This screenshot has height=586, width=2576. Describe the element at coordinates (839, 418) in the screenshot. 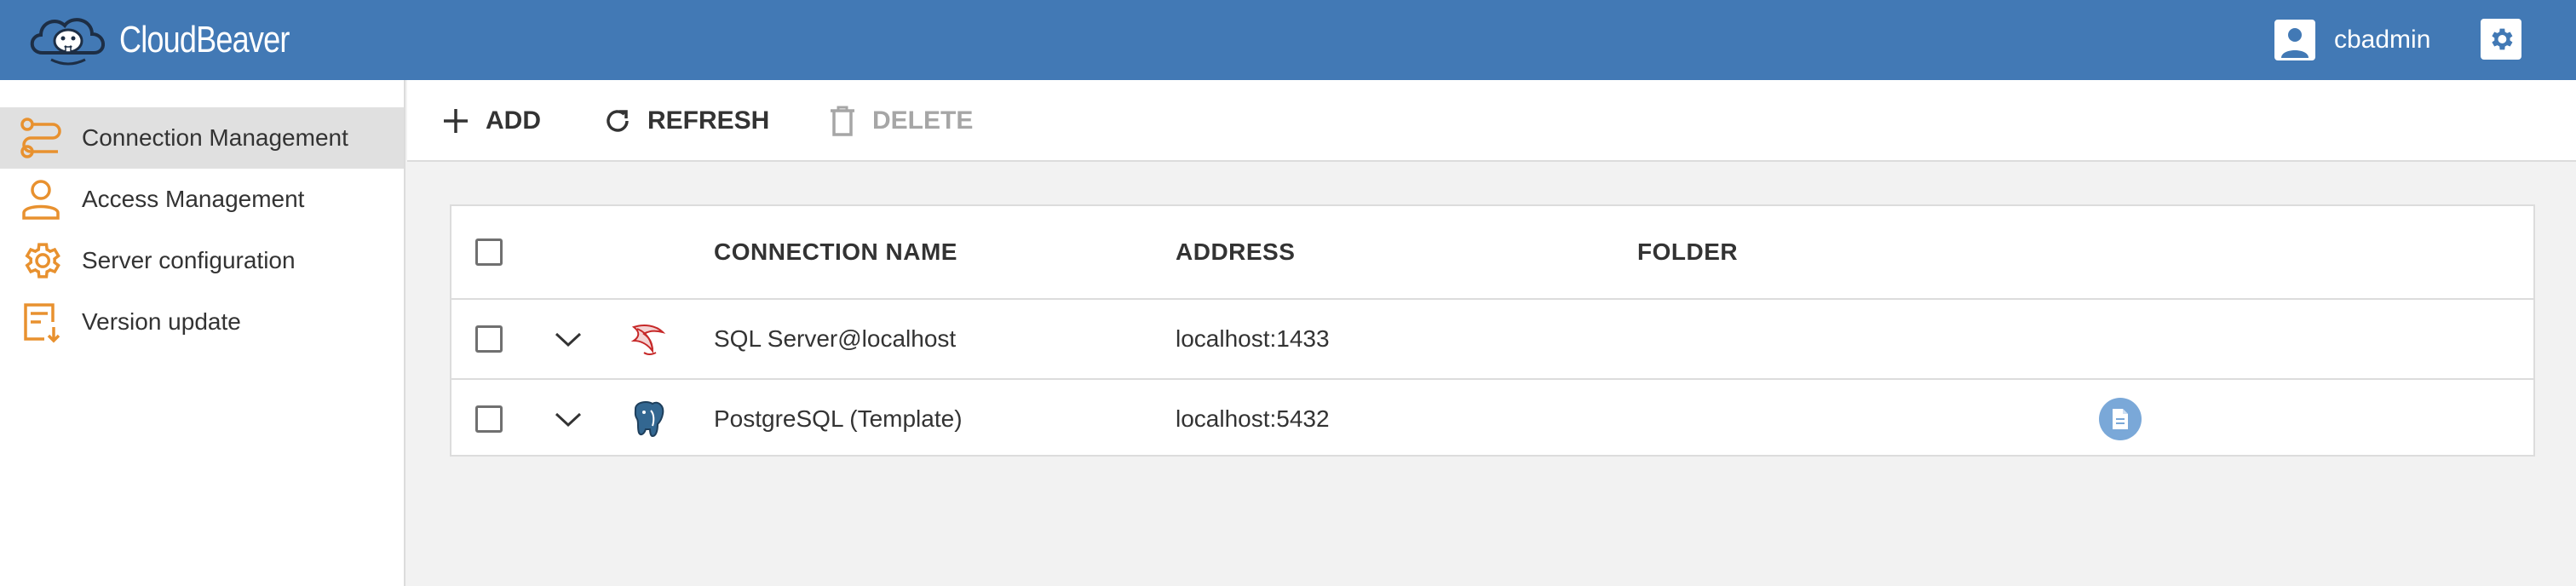

I see `connection-name: PostgreSQL (Template)` at that location.